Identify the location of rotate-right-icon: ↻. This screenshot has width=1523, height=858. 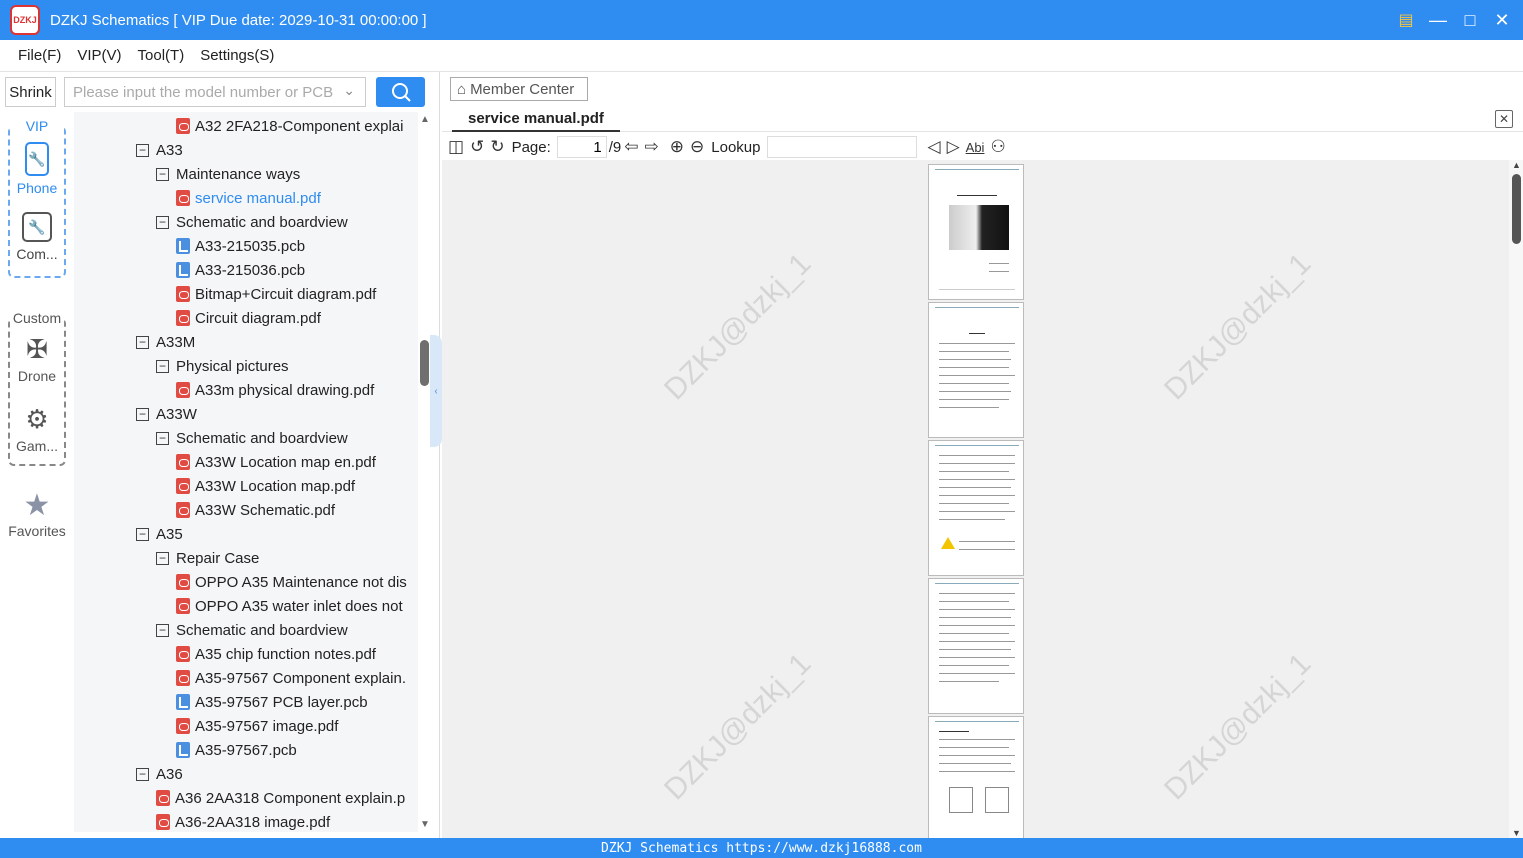
(497, 147).